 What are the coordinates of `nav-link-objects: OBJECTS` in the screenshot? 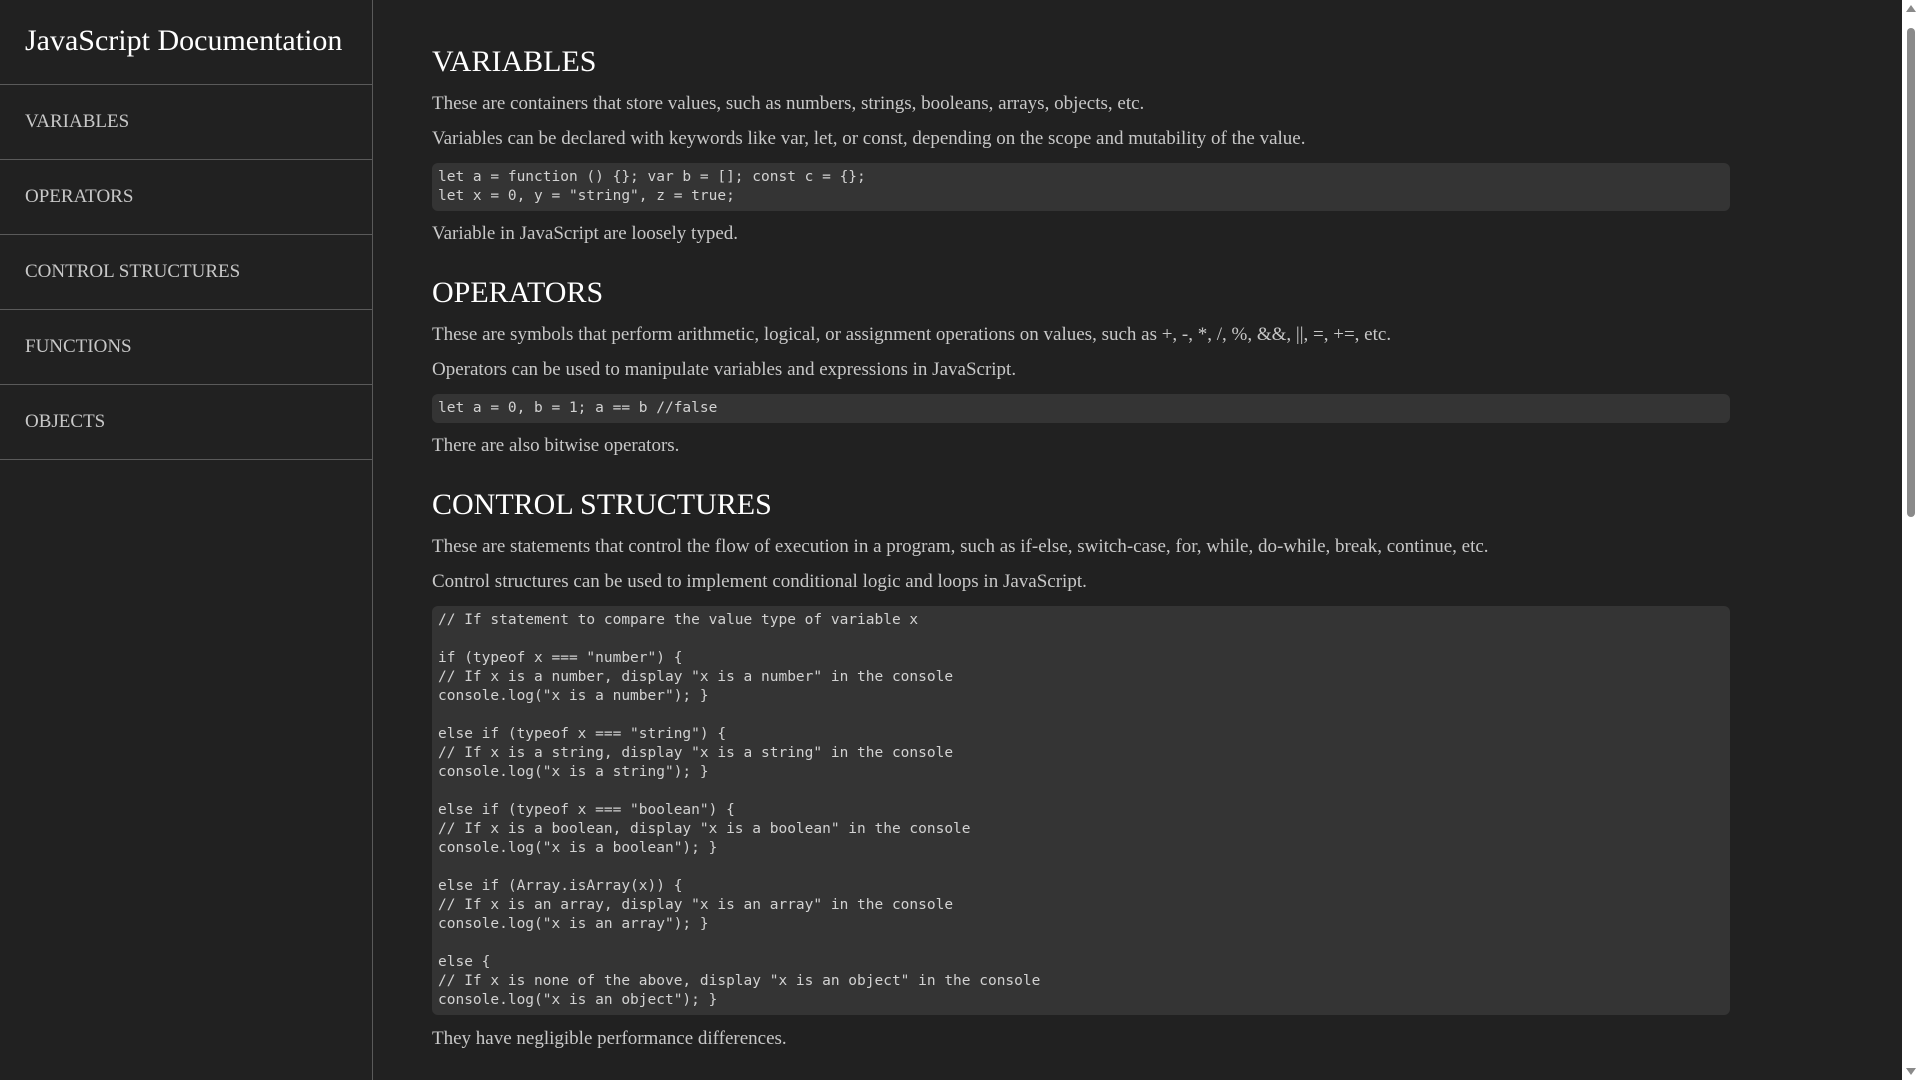 It's located at (186, 422).